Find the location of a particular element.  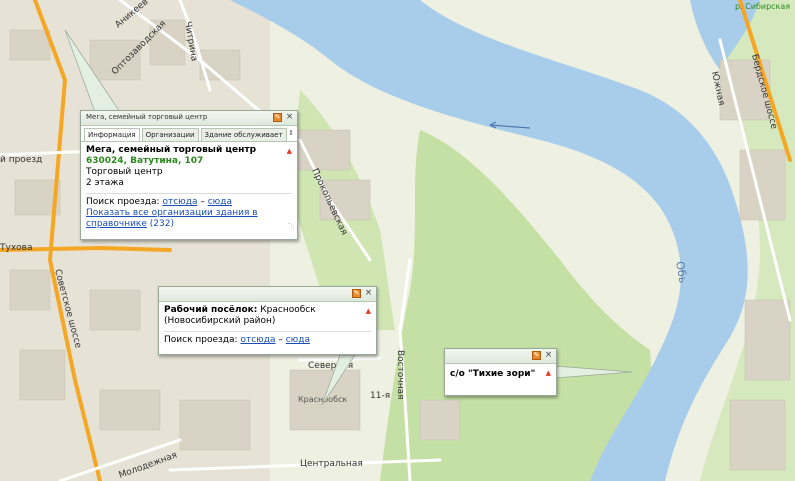

settlement-type: Рабочий посёлок: is located at coordinates (211, 310).